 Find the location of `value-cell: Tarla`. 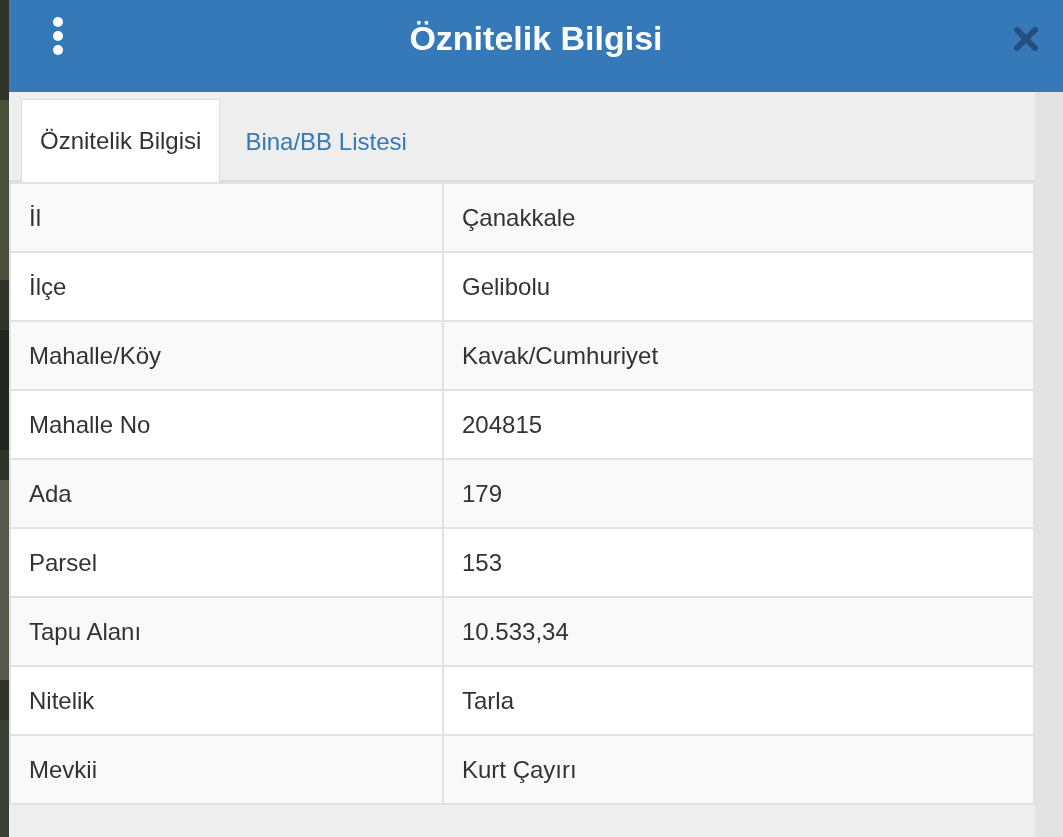

value-cell: Tarla is located at coordinates (738, 700).